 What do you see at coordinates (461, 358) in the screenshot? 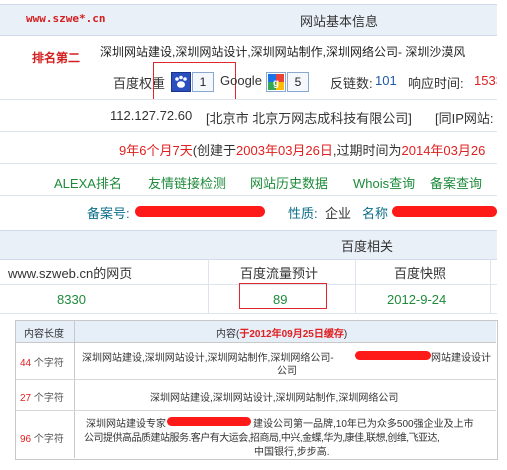
I see `content-line: 网站建设设计` at bounding box center [461, 358].